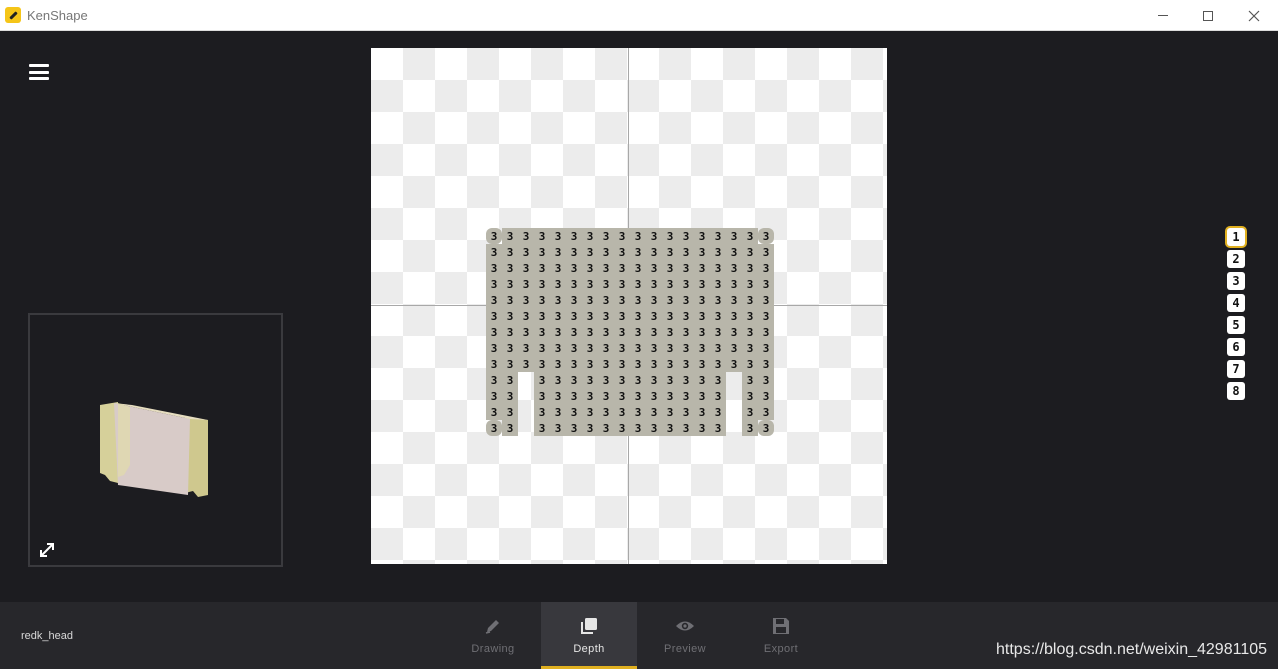 Image resolution: width=1278 pixels, height=669 pixels. I want to click on close-button, so click(1254, 15).